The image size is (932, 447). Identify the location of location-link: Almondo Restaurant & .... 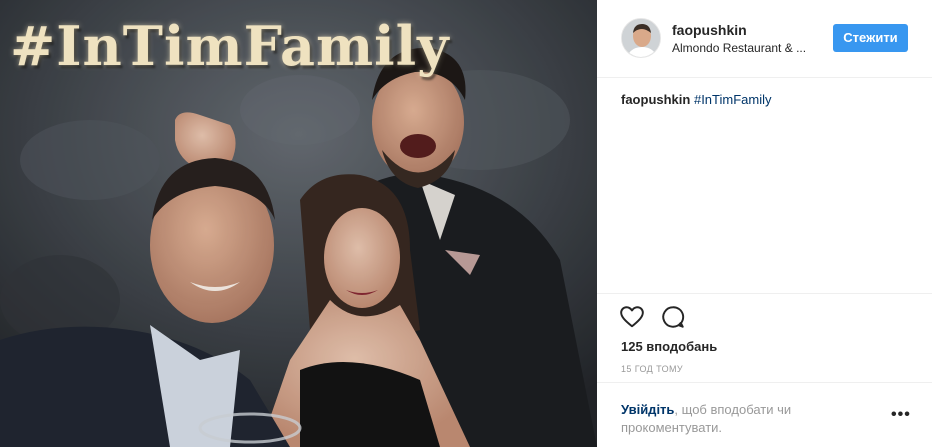
(739, 48).